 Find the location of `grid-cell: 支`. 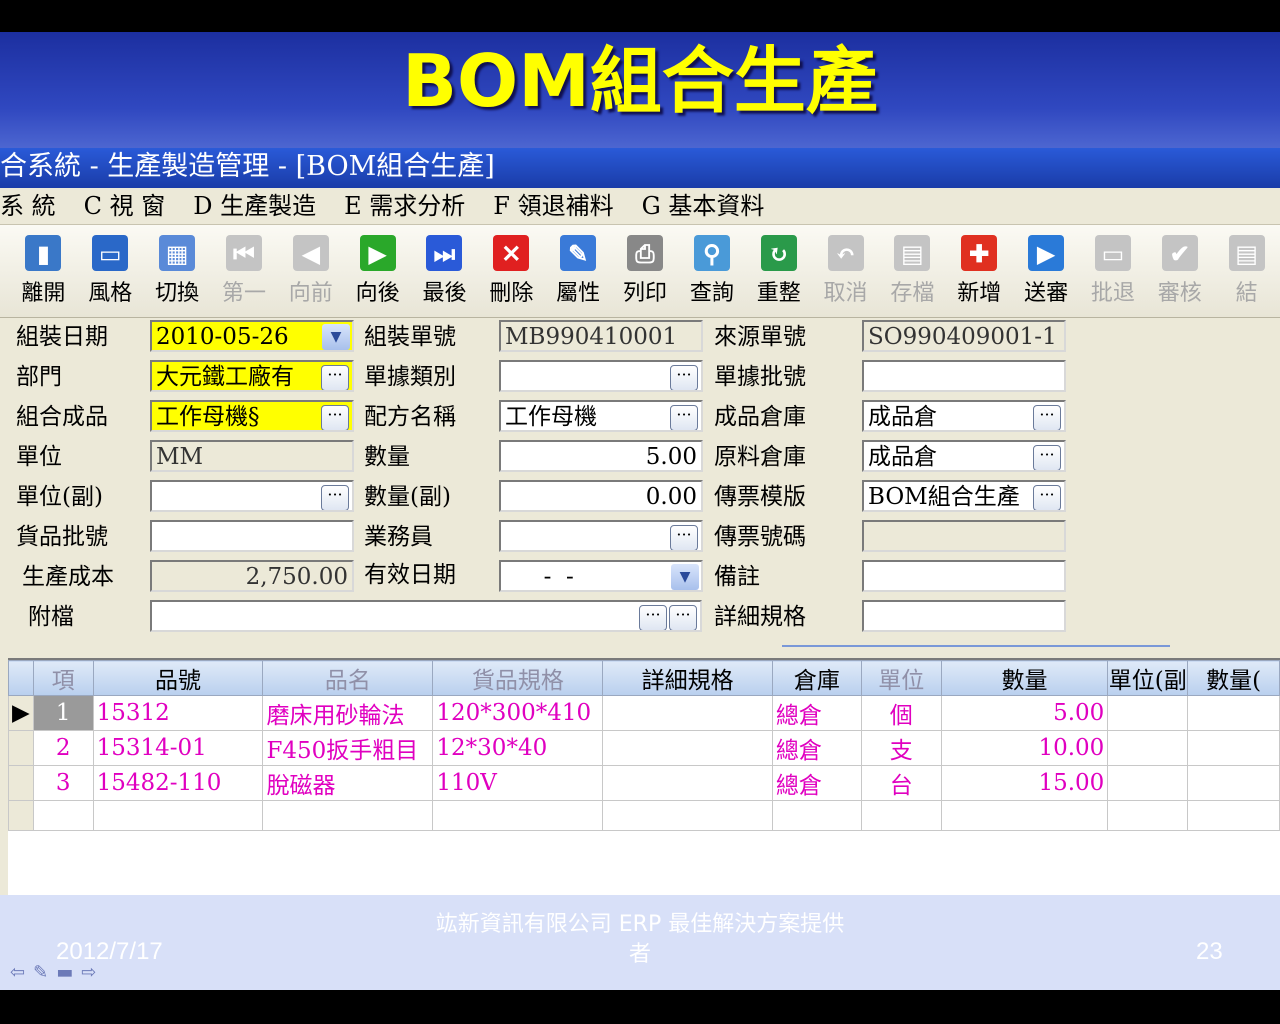

grid-cell: 支 is located at coordinates (901, 748).